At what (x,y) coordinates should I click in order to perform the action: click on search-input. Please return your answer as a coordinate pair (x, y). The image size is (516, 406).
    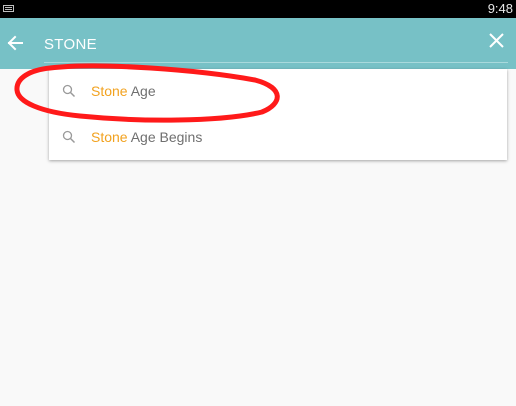
    Looking at the image, I should click on (234, 44).